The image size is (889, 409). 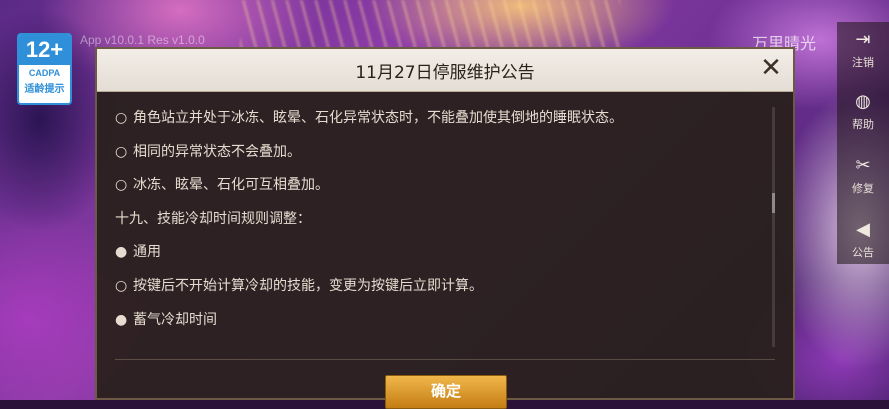 I want to click on logout-icon: ⇥, so click(x=863, y=39).